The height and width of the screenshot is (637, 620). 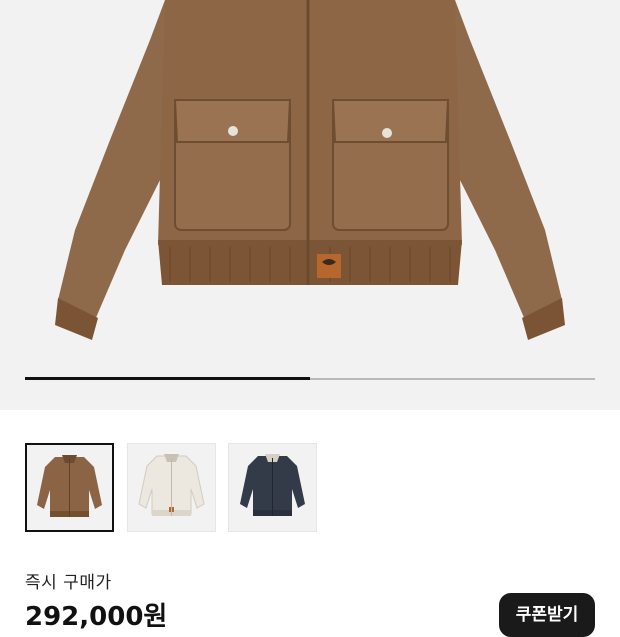 I want to click on thumbnail-brown, so click(x=69, y=487).